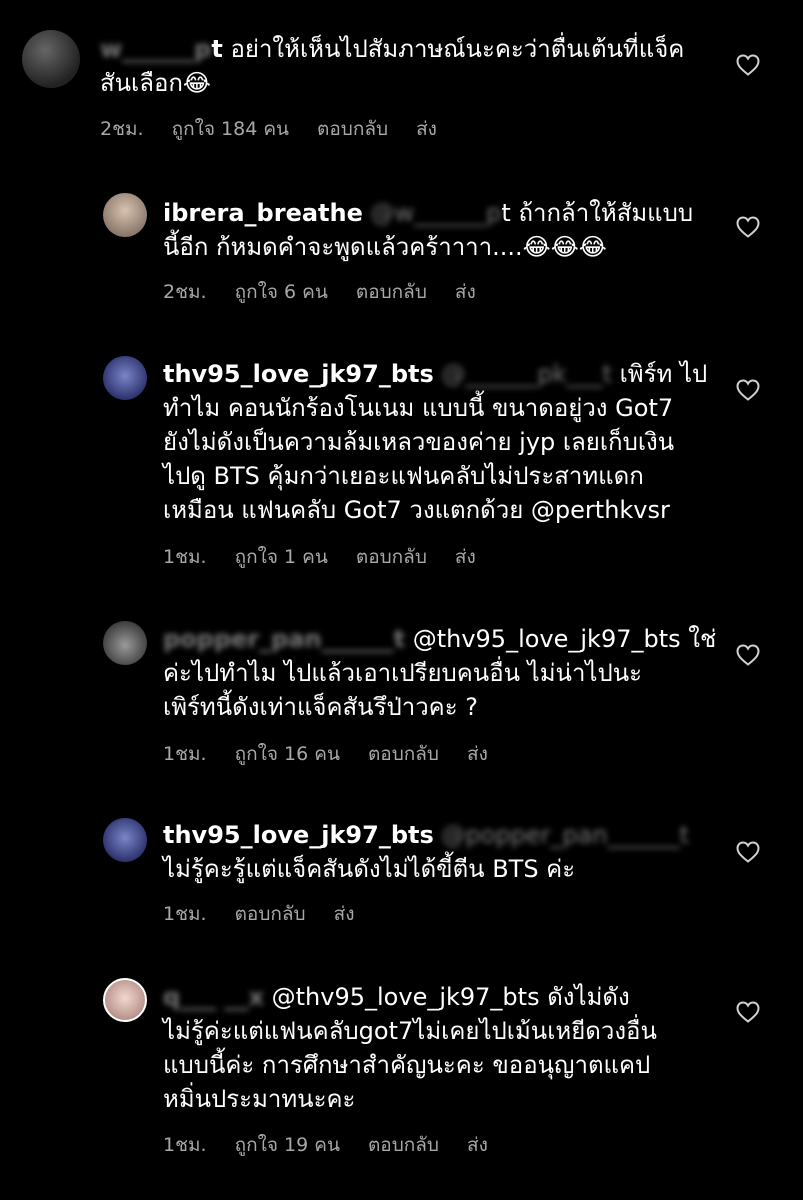  What do you see at coordinates (526, 374) in the screenshot?
I see `mention: @______pk___t` at bounding box center [526, 374].